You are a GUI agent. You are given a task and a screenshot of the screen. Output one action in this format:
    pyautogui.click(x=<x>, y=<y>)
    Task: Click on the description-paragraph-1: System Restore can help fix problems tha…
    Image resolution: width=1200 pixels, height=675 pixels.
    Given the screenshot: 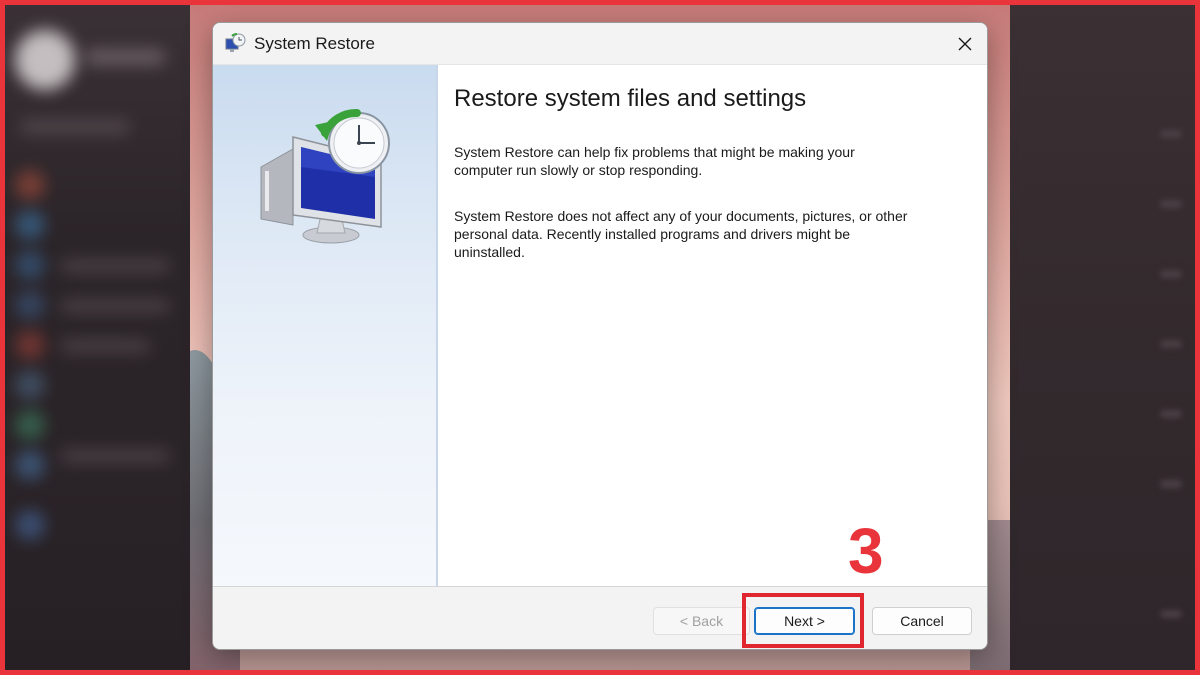 What is the action you would take?
    pyautogui.click(x=654, y=161)
    